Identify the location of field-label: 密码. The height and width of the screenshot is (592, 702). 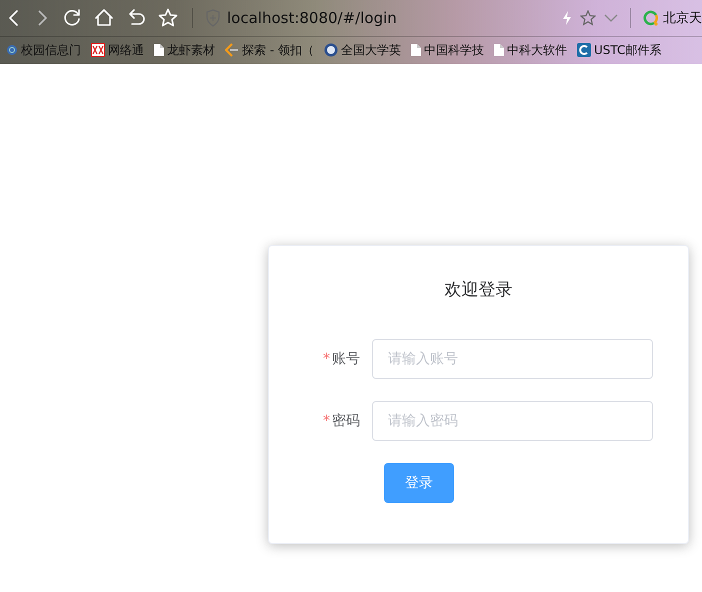
(346, 421).